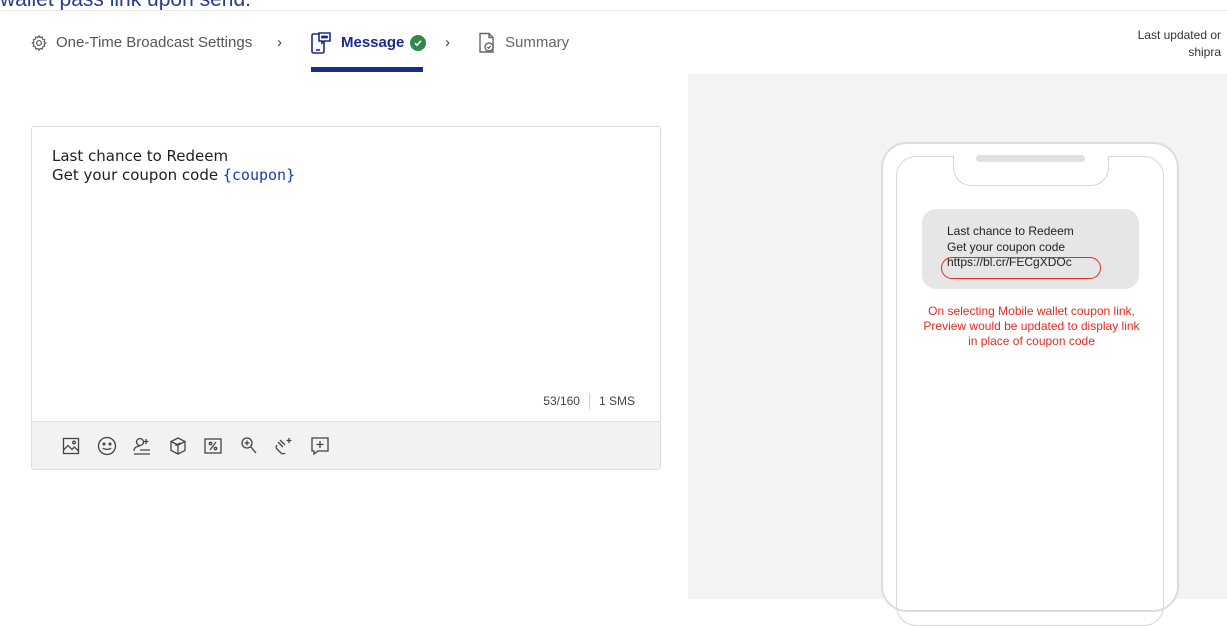 The image size is (1227, 626). Describe the element at coordinates (346, 445) in the screenshot. I see `editor-toolbar` at that location.